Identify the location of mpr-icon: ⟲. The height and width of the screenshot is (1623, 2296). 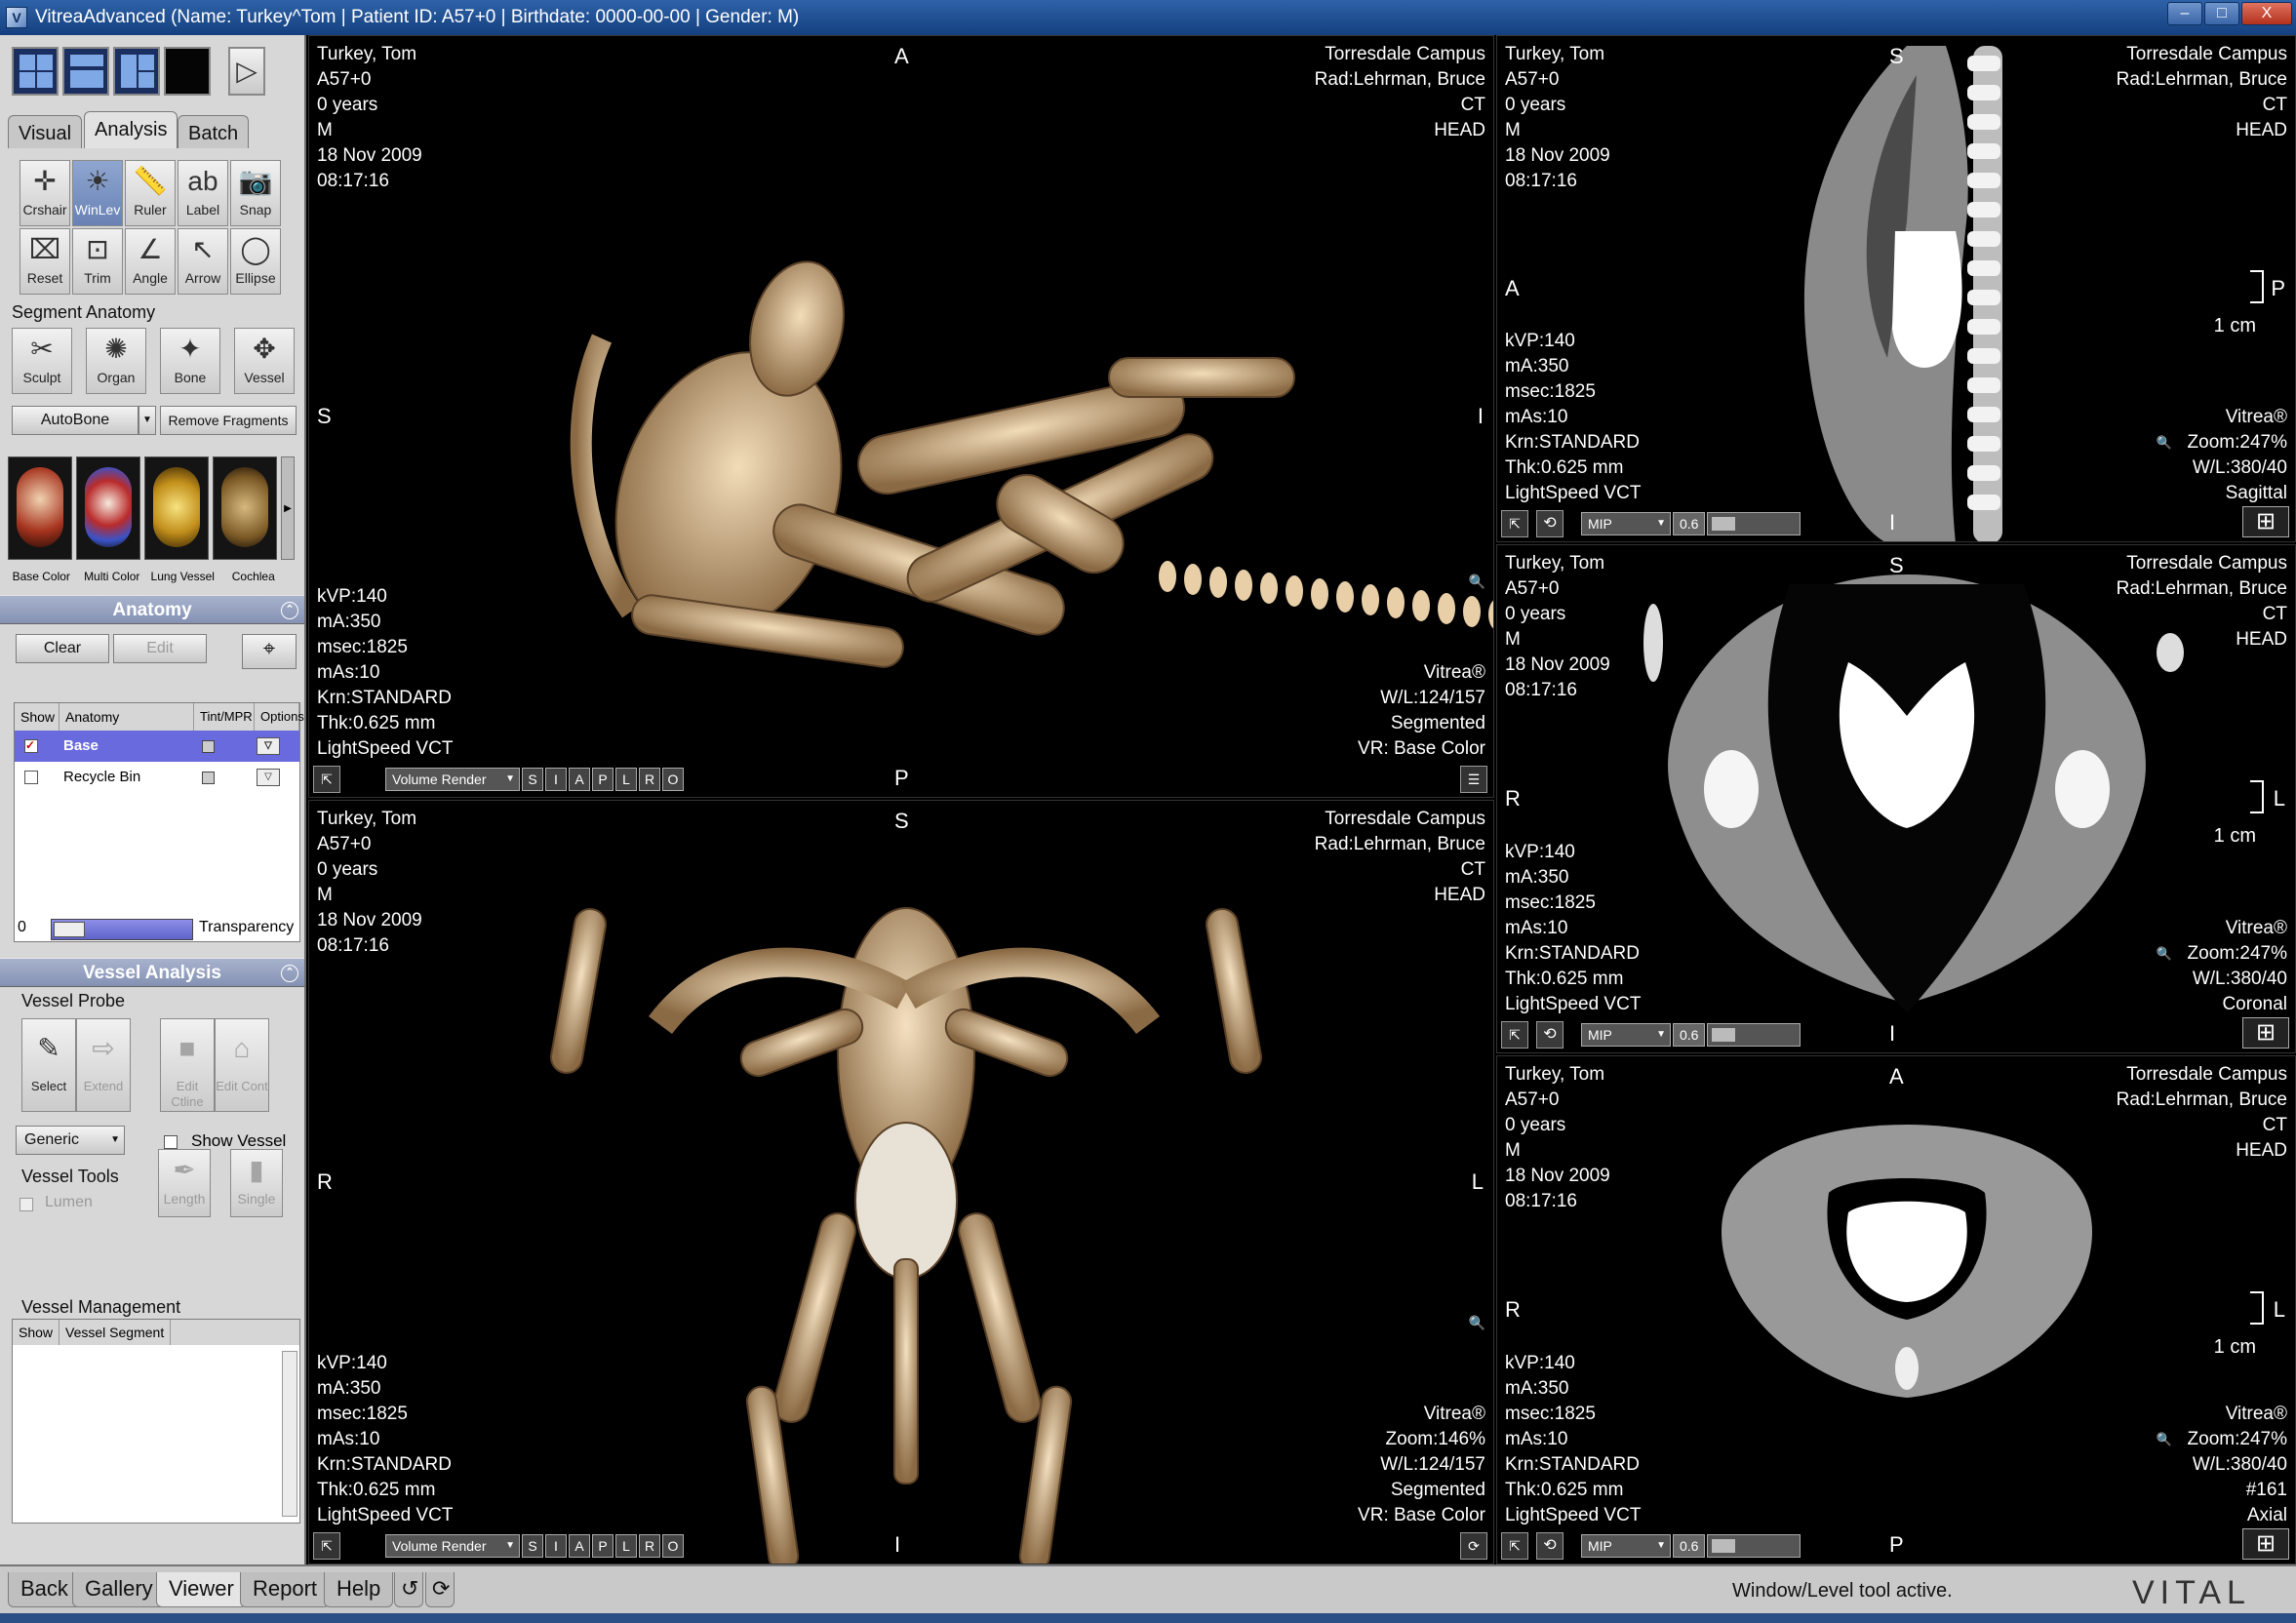
(1550, 1546).